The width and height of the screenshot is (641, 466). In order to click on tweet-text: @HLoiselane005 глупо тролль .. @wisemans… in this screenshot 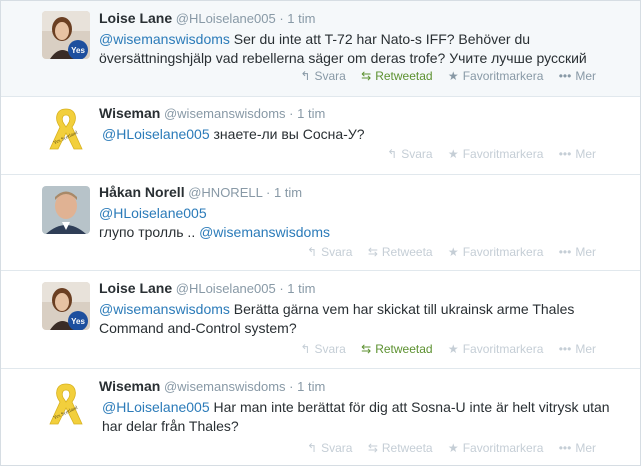, I will do `click(365, 223)`.